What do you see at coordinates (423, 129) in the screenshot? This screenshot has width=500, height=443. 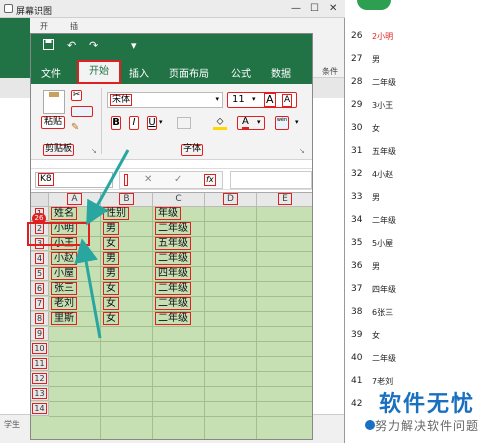 I see `list-item: 30 女` at bounding box center [423, 129].